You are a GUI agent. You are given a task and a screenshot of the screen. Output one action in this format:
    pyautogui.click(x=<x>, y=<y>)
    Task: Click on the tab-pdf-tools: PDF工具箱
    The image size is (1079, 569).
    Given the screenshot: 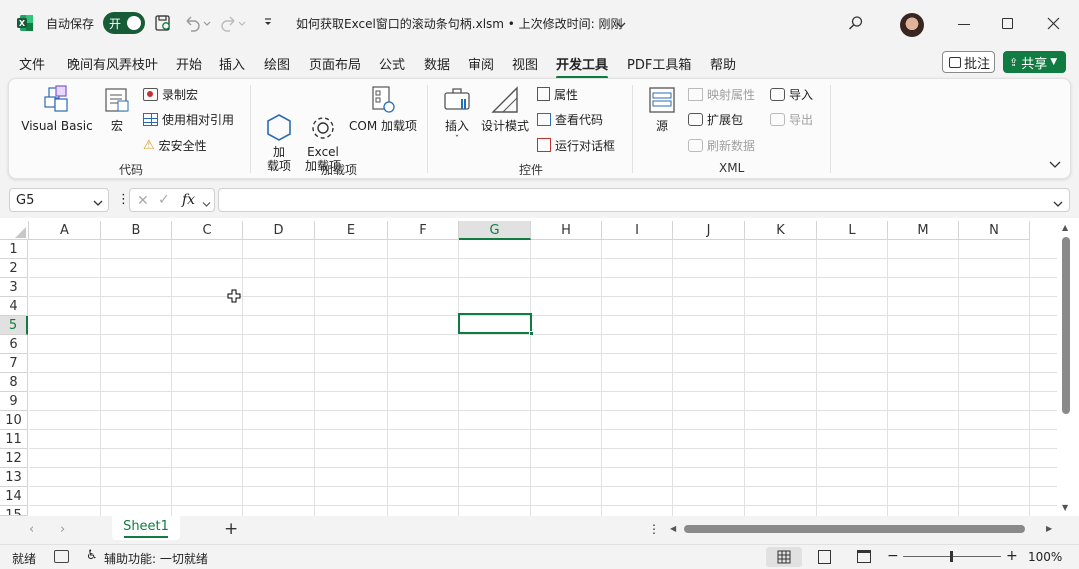 What is the action you would take?
    pyautogui.click(x=659, y=63)
    